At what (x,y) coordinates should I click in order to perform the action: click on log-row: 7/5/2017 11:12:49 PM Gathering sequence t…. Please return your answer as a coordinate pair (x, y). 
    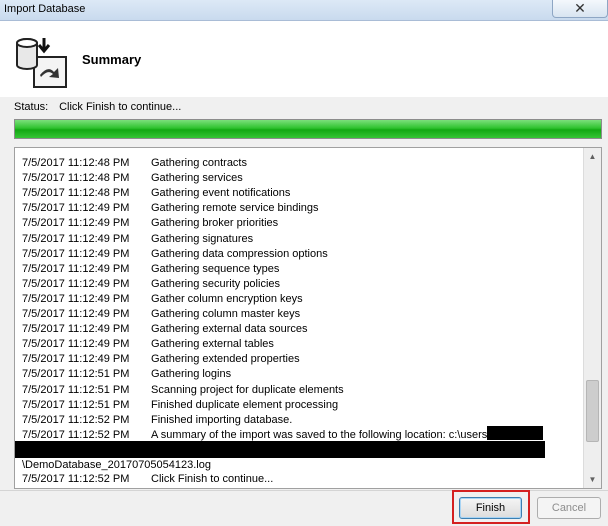
    Looking at the image, I should click on (299, 269).